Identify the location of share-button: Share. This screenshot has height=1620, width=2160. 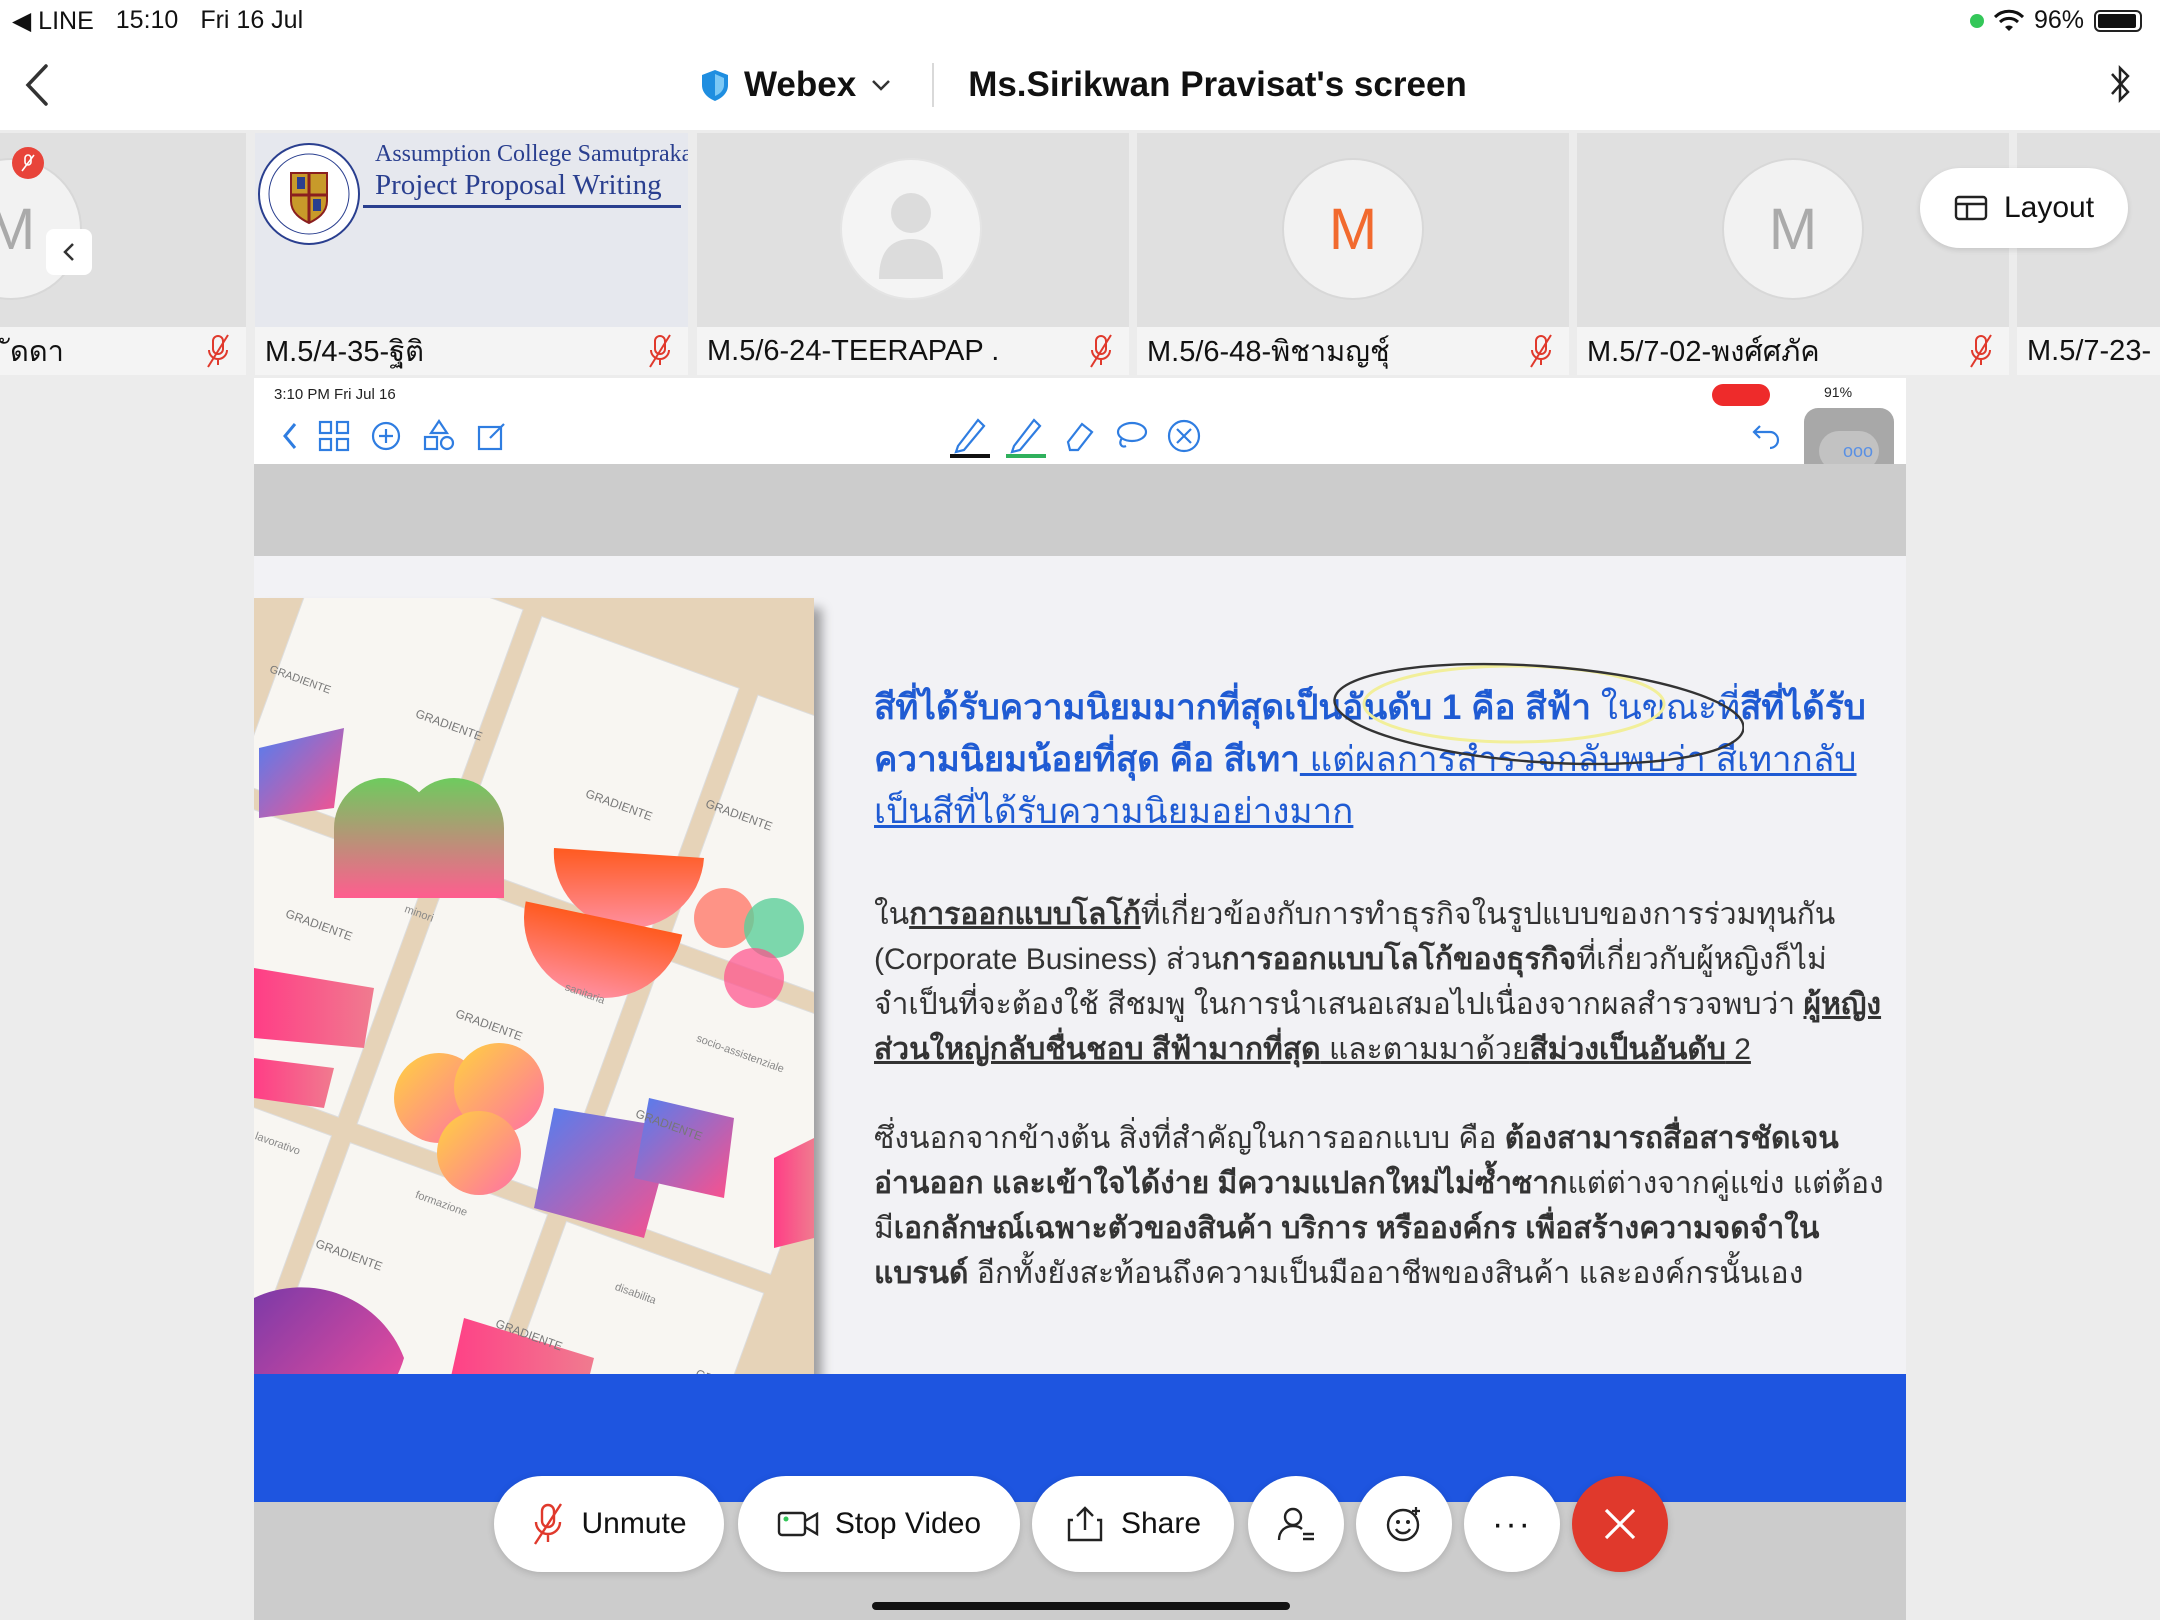
(1133, 1524).